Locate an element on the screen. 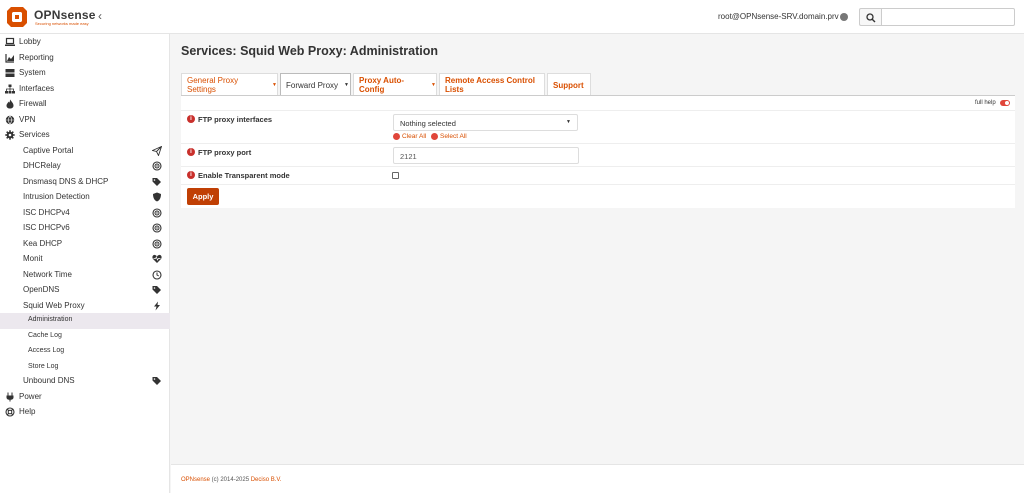 The width and height of the screenshot is (1024, 493). tab-label: Proxy Auto-Config is located at coordinates (382, 85).